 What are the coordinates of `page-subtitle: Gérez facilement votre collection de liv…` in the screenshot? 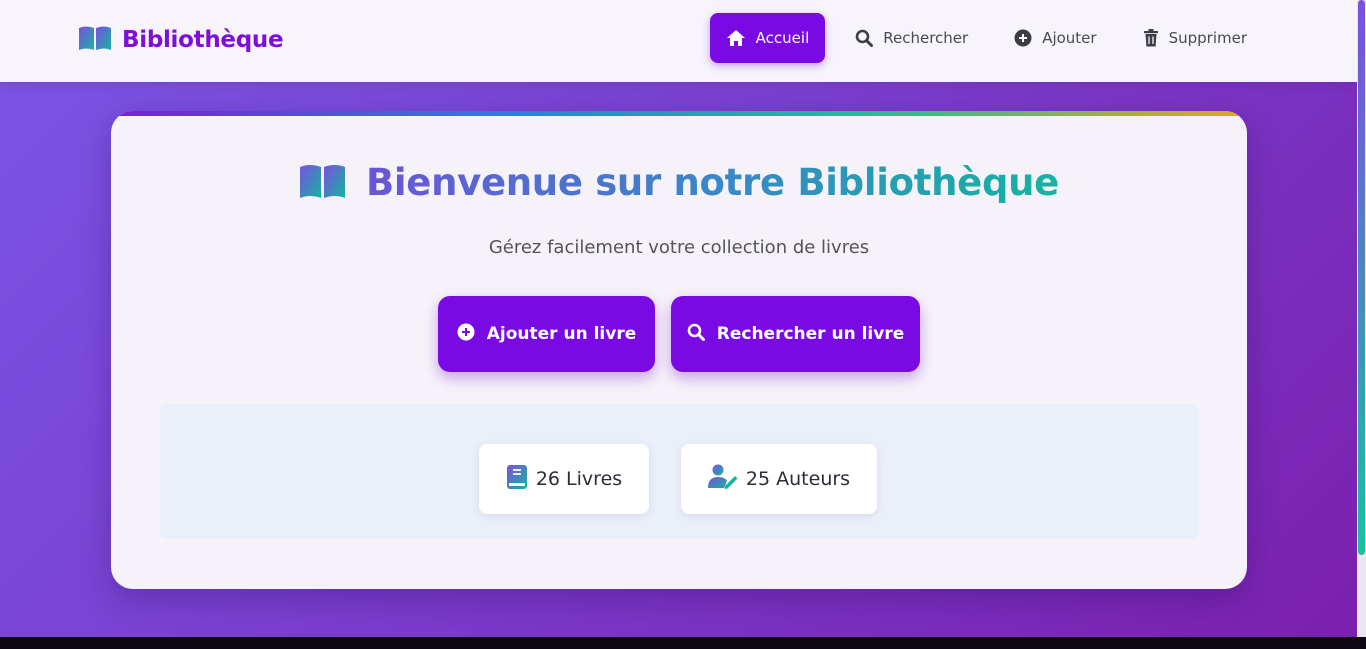 It's located at (679, 247).